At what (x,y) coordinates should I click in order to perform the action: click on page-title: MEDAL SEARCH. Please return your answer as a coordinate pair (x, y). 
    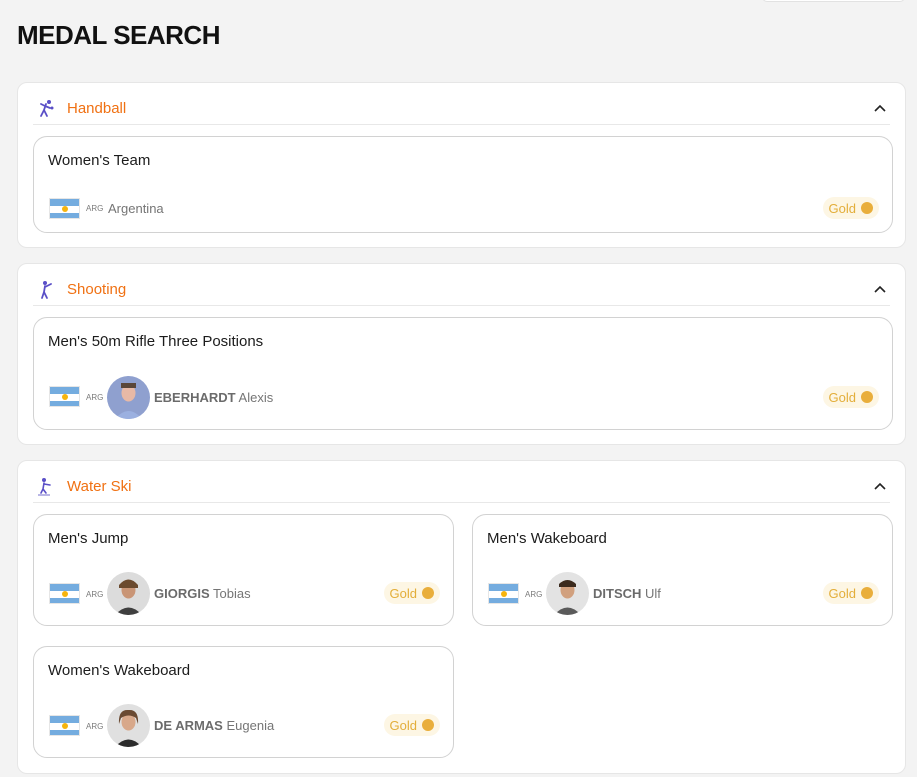
    Looking at the image, I should click on (118, 35).